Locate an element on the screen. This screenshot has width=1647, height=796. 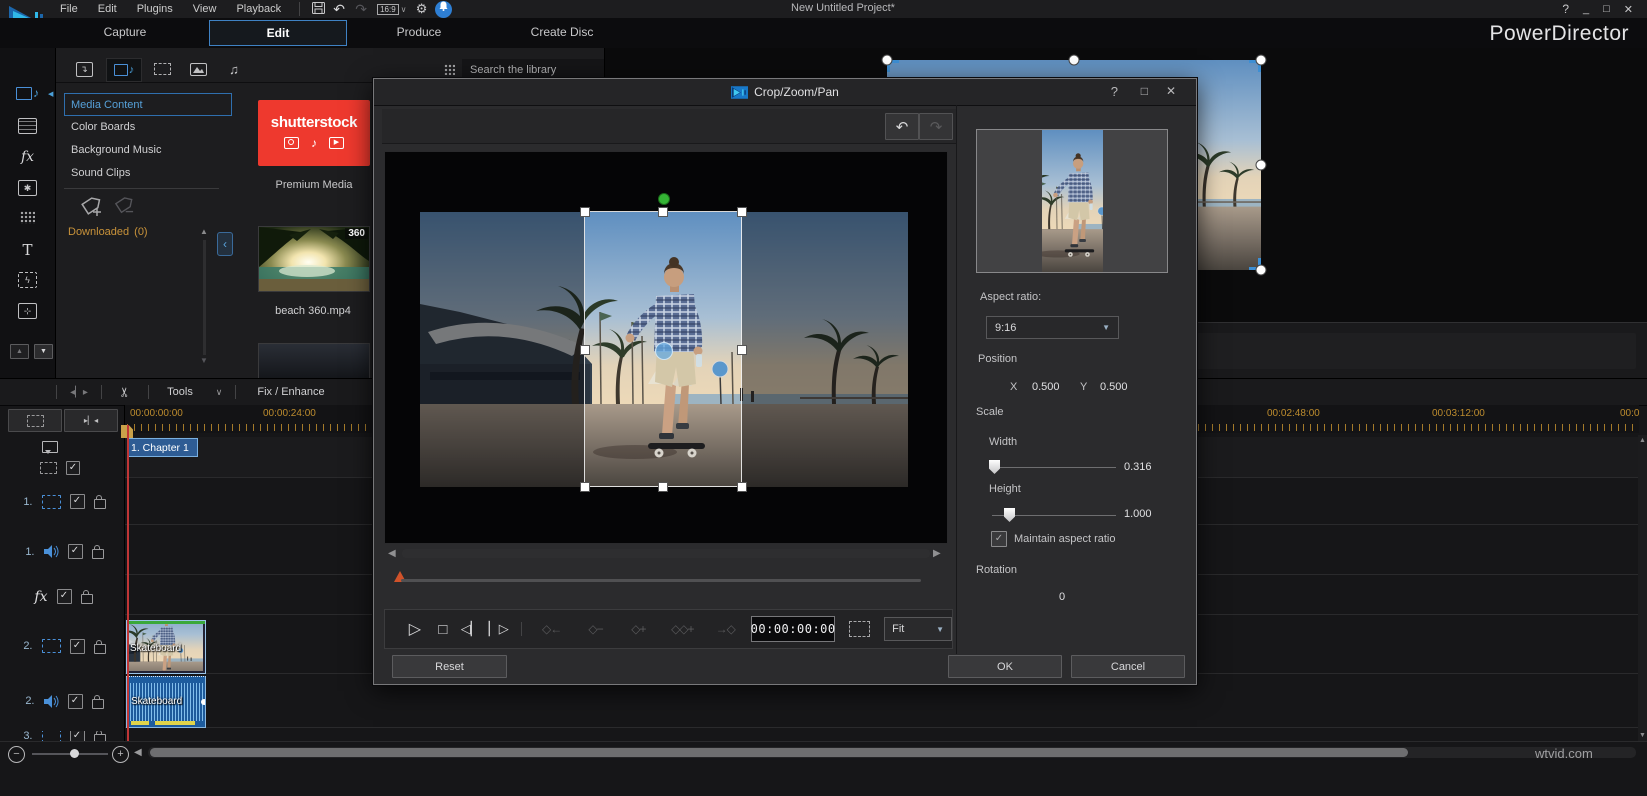
menu-edit: Edit is located at coordinates (107, 9).